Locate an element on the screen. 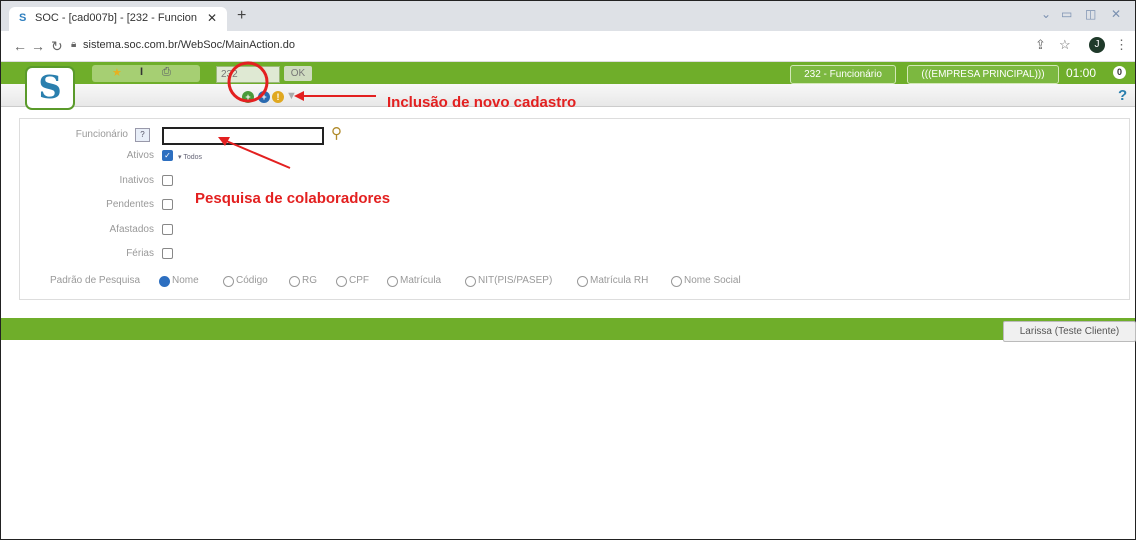 The height and width of the screenshot is (540, 1136). annotation-new-record: Inclusão de novo cadastro is located at coordinates (482, 102).